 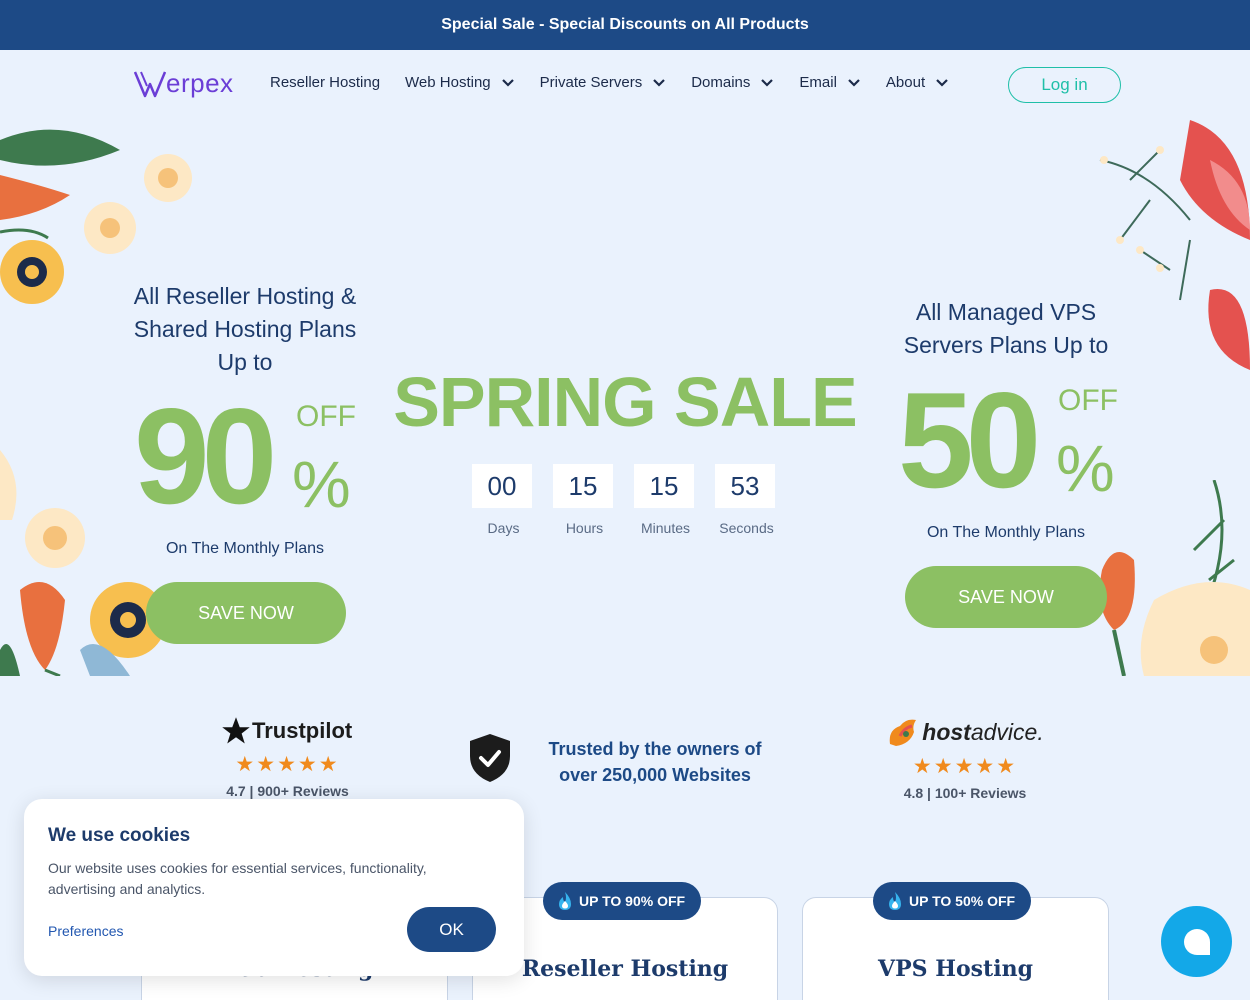 I want to click on countdown-label: Minutes, so click(x=665, y=528).